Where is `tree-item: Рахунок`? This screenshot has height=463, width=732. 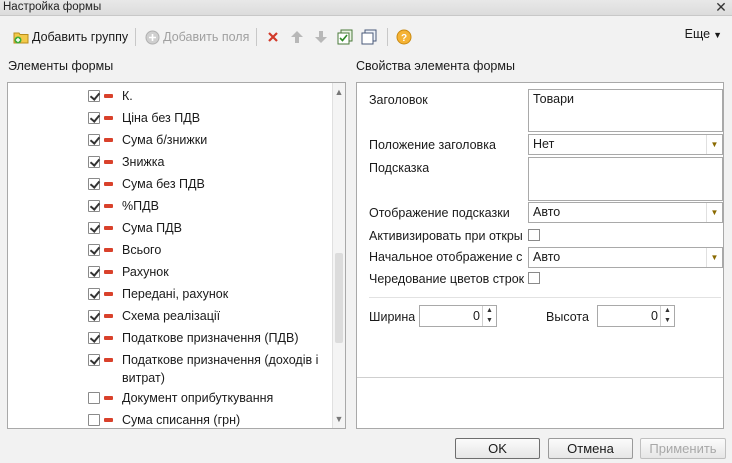
tree-item: Рахунок is located at coordinates (210, 273).